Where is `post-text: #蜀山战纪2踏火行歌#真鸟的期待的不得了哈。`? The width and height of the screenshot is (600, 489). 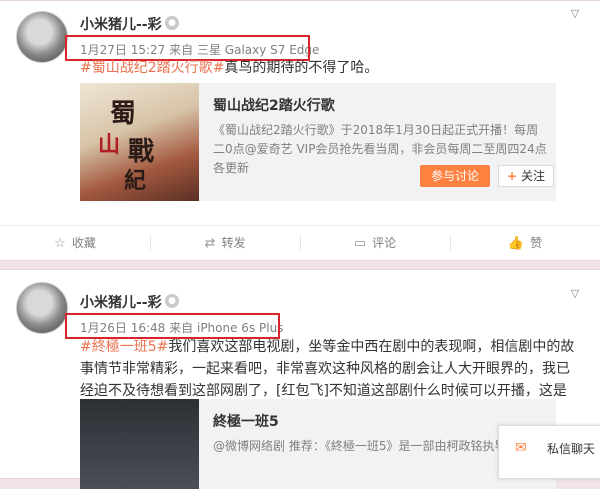
post-text: #蜀山战纪2踏火行歌#真鸟的期待的不得了哈。 is located at coordinates (330, 68).